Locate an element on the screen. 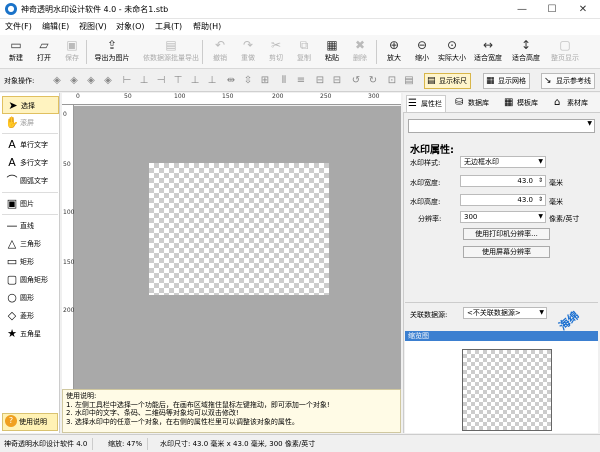 The height and width of the screenshot is (452, 600). tab-database: ⛁ 数据库 is located at coordinates (471, 103).